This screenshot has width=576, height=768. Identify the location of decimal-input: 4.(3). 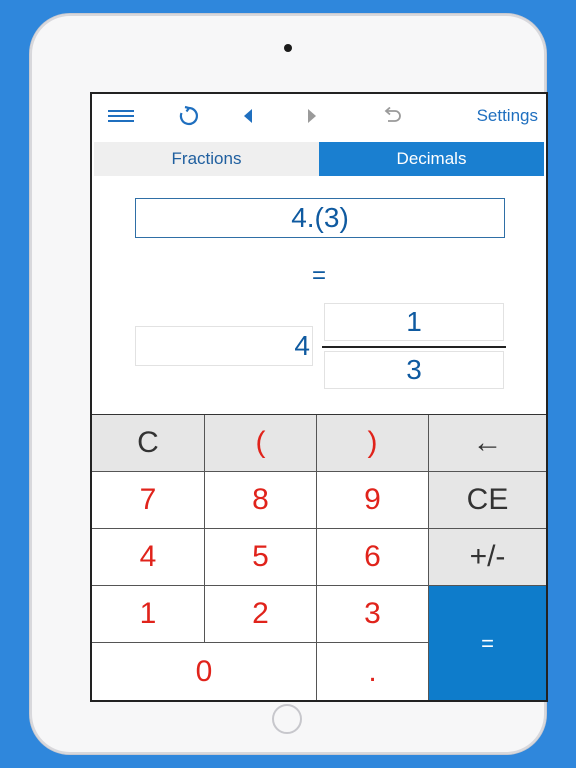
(320, 218).